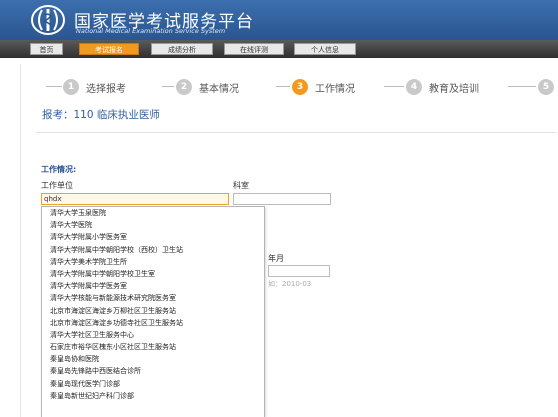 The height and width of the screenshot is (417, 558). What do you see at coordinates (153, 274) in the screenshot?
I see `autocomplete-option: 清华大学附属中学朝阳学校卫生室` at bounding box center [153, 274].